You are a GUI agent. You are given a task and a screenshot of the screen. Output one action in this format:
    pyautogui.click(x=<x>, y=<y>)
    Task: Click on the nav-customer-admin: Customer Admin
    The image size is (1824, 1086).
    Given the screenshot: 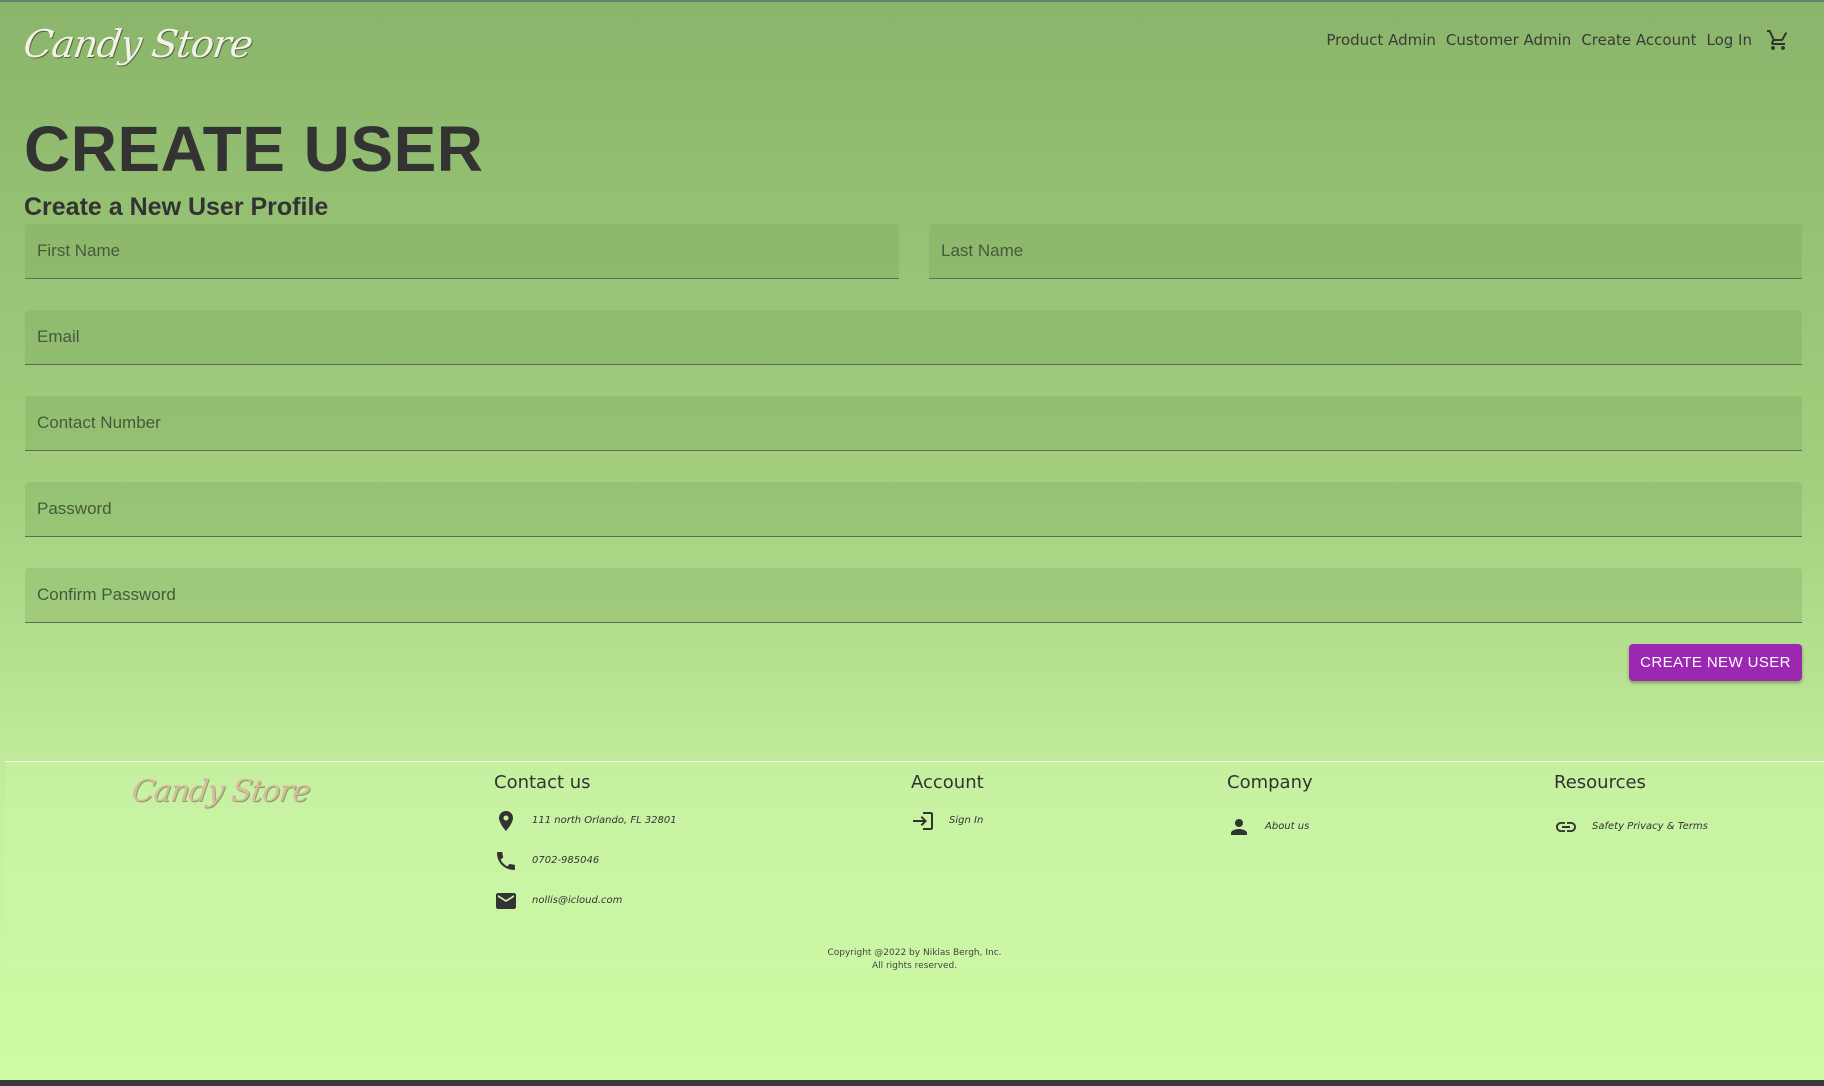 What is the action you would take?
    pyautogui.click(x=1508, y=40)
    